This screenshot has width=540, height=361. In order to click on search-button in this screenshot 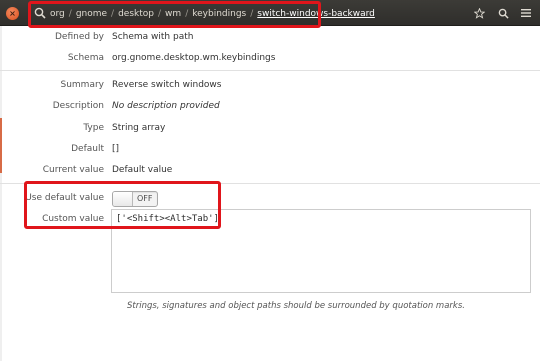, I will do `click(503, 13)`.